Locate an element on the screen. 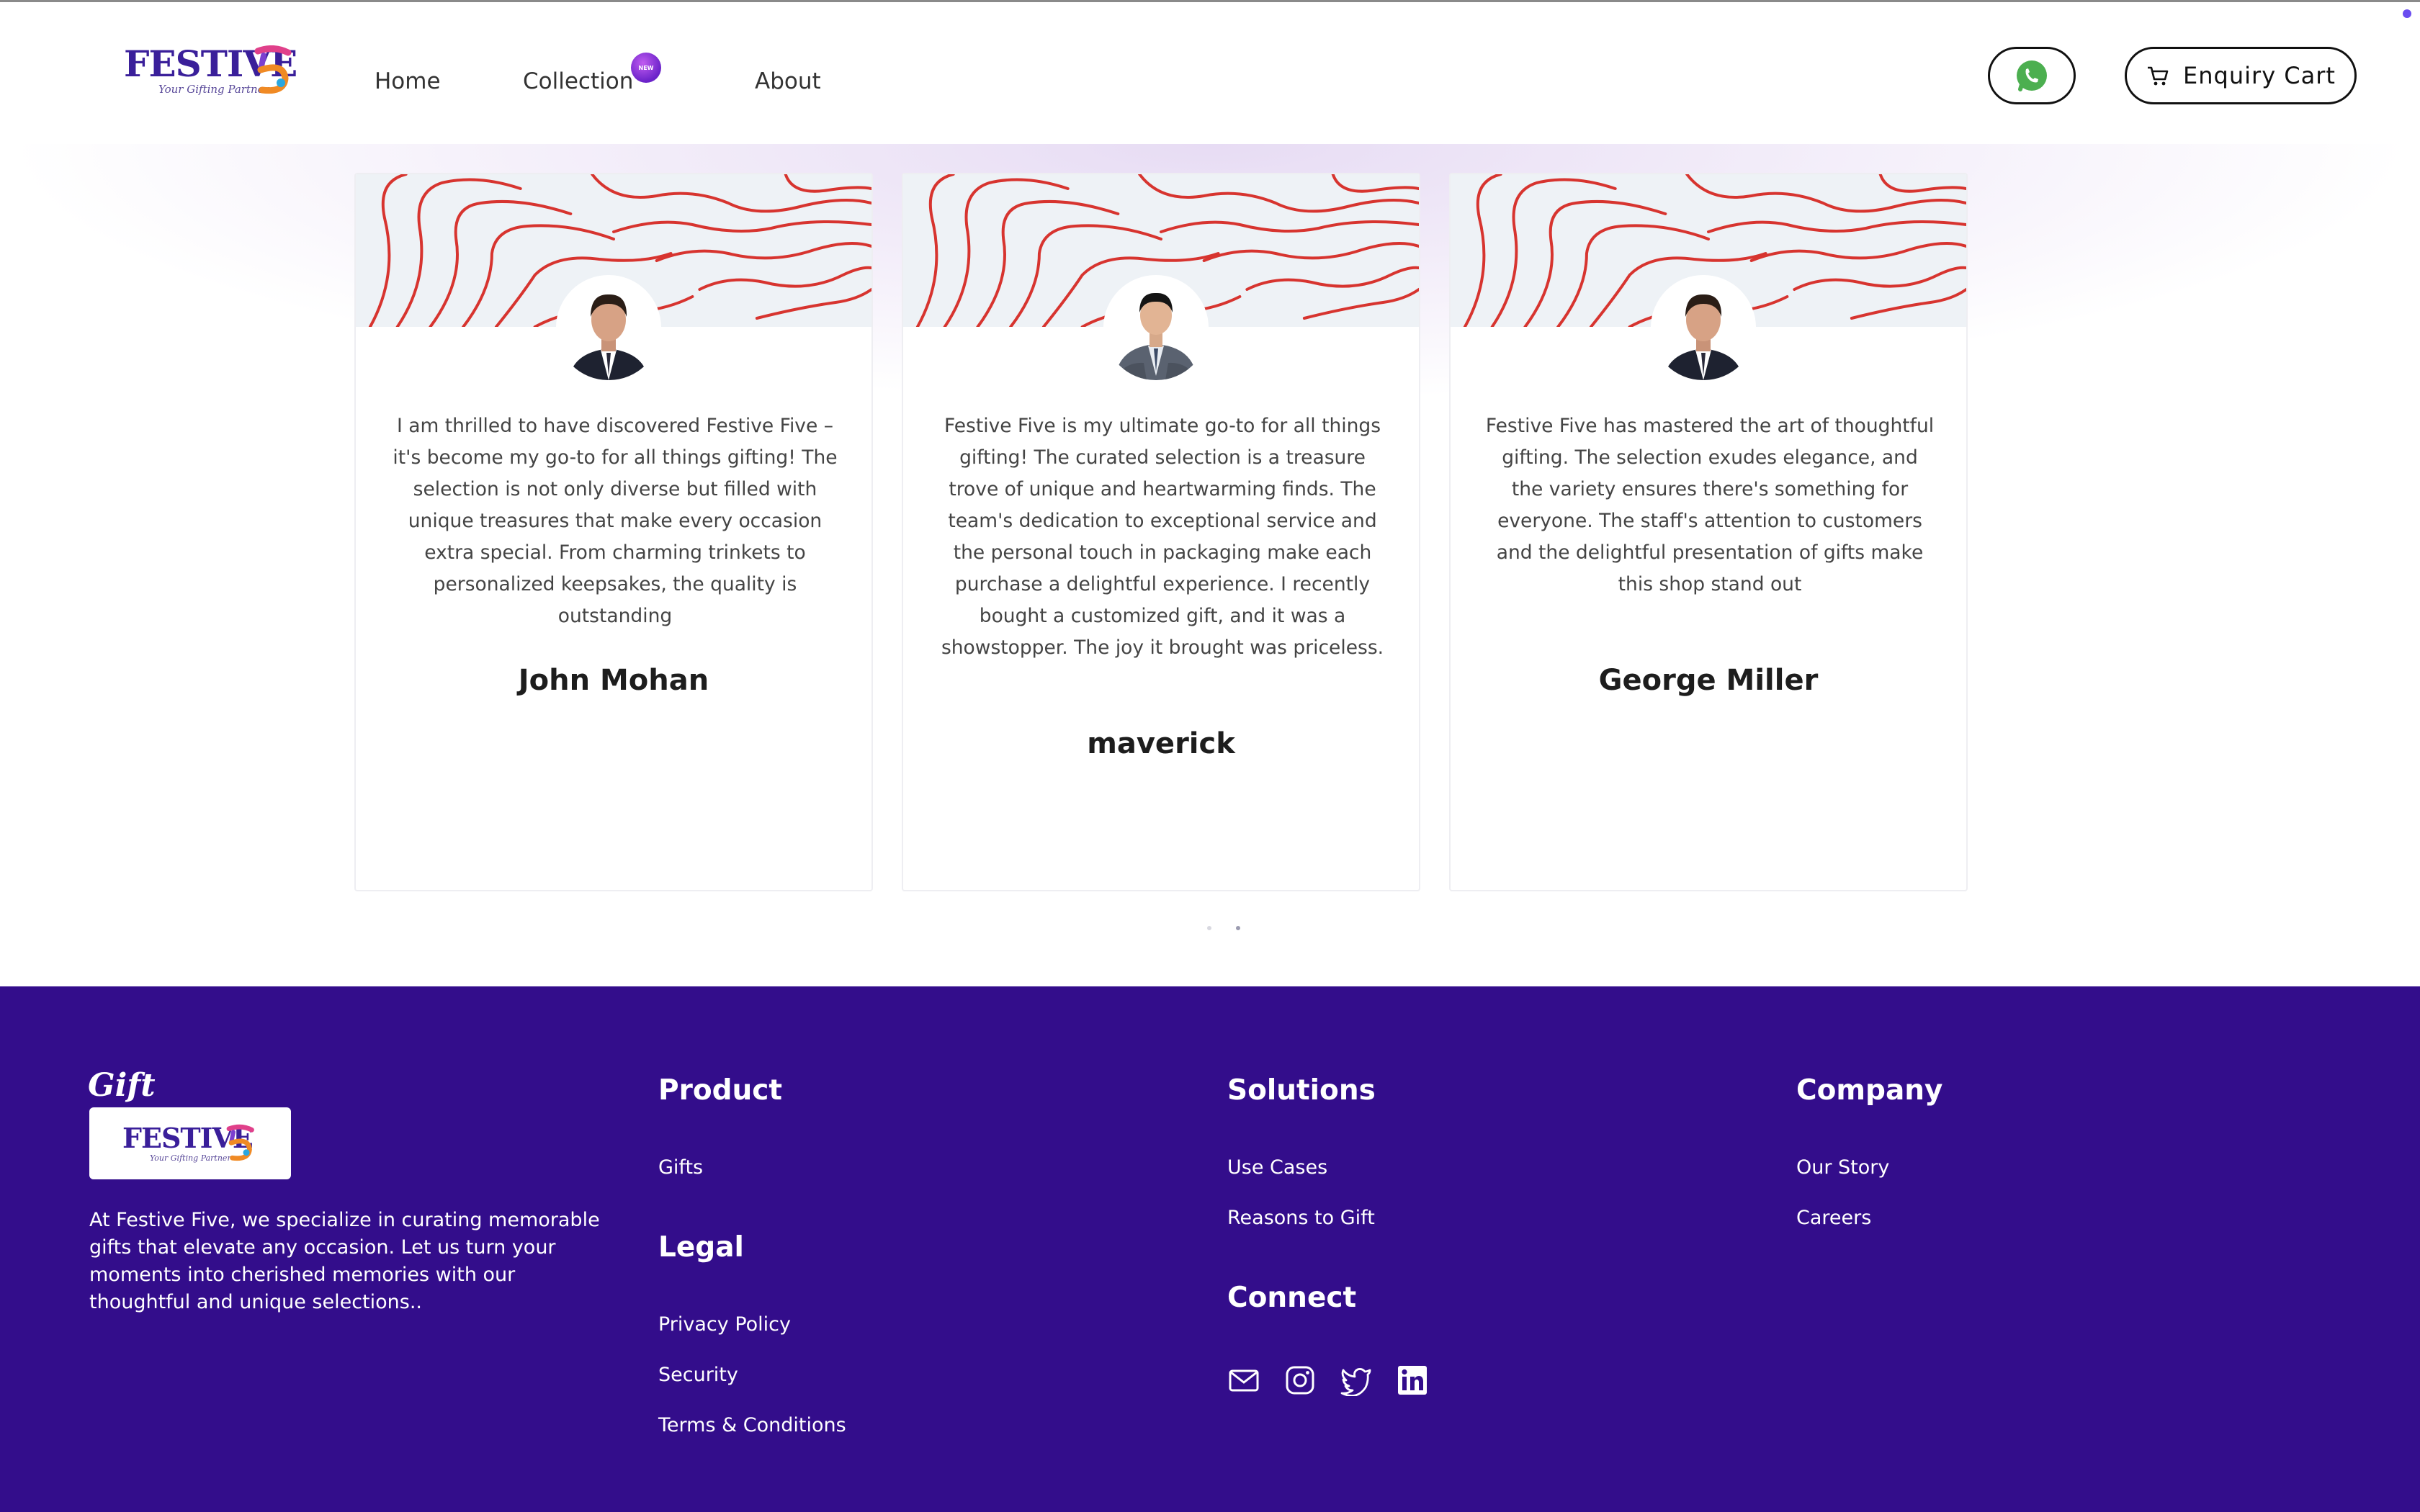 The image size is (2420, 1512). reviewer-name: George Miller is located at coordinates (1709, 680).